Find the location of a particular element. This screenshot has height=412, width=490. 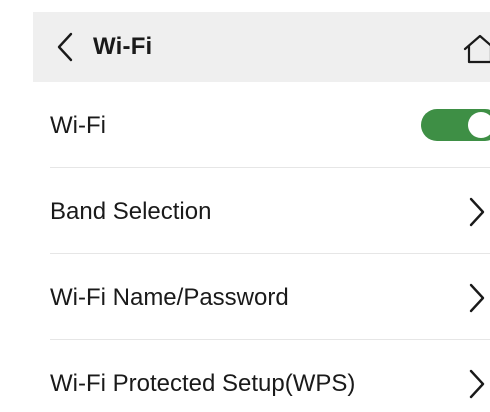

wifi-toggle-label: Wi-Fi is located at coordinates (78, 125).